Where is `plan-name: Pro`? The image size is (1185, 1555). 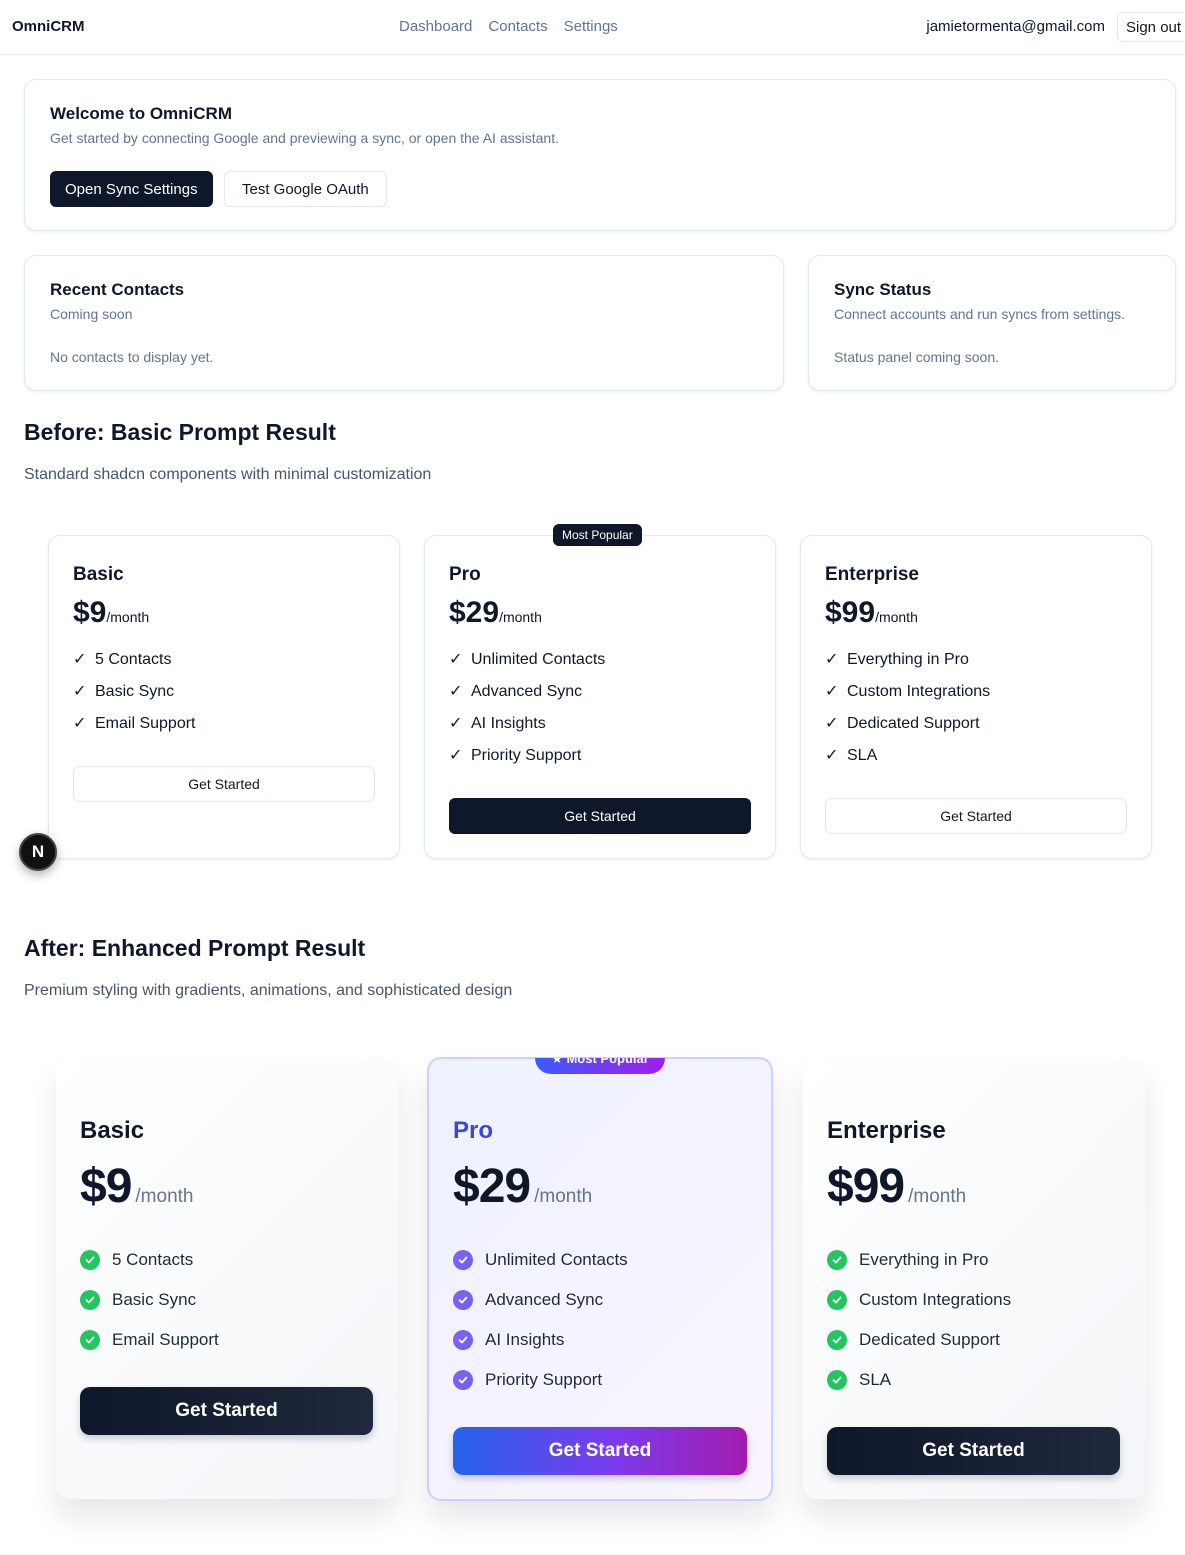
plan-name: Pro is located at coordinates (465, 574).